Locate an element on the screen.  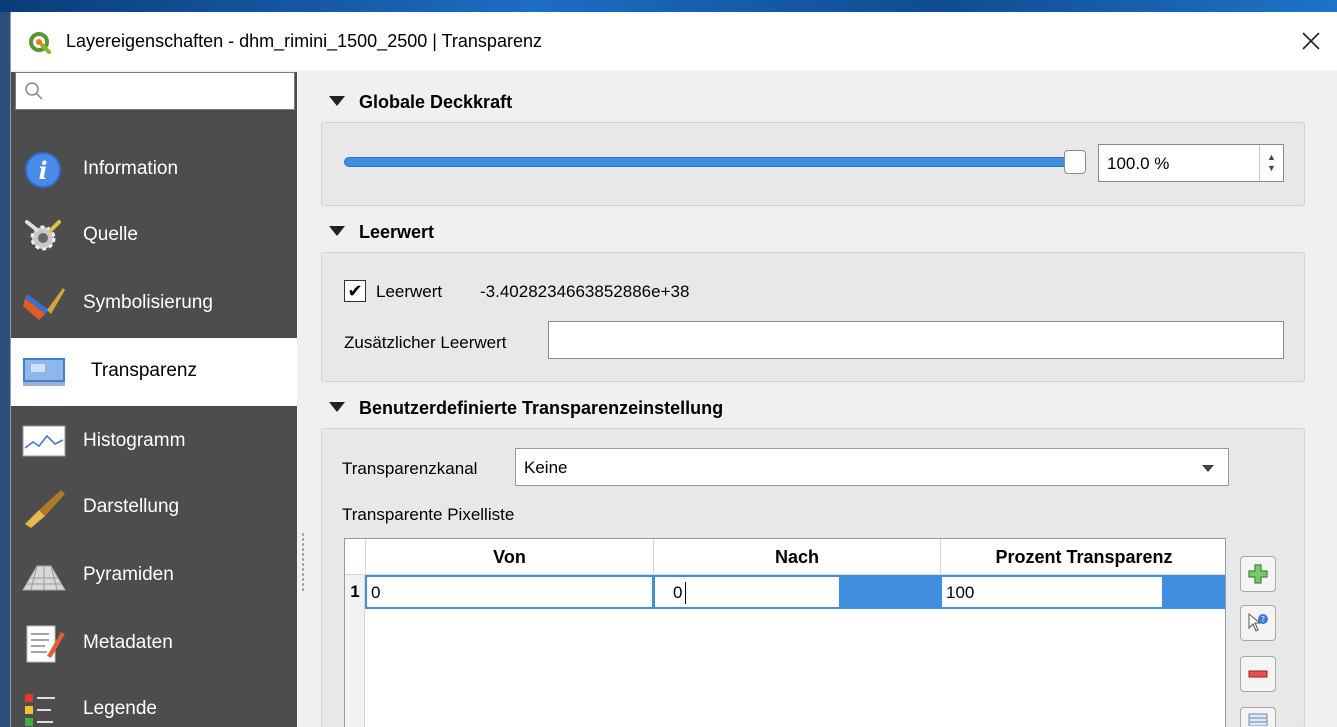
sidebar-item-label: Information is located at coordinates (131, 168).